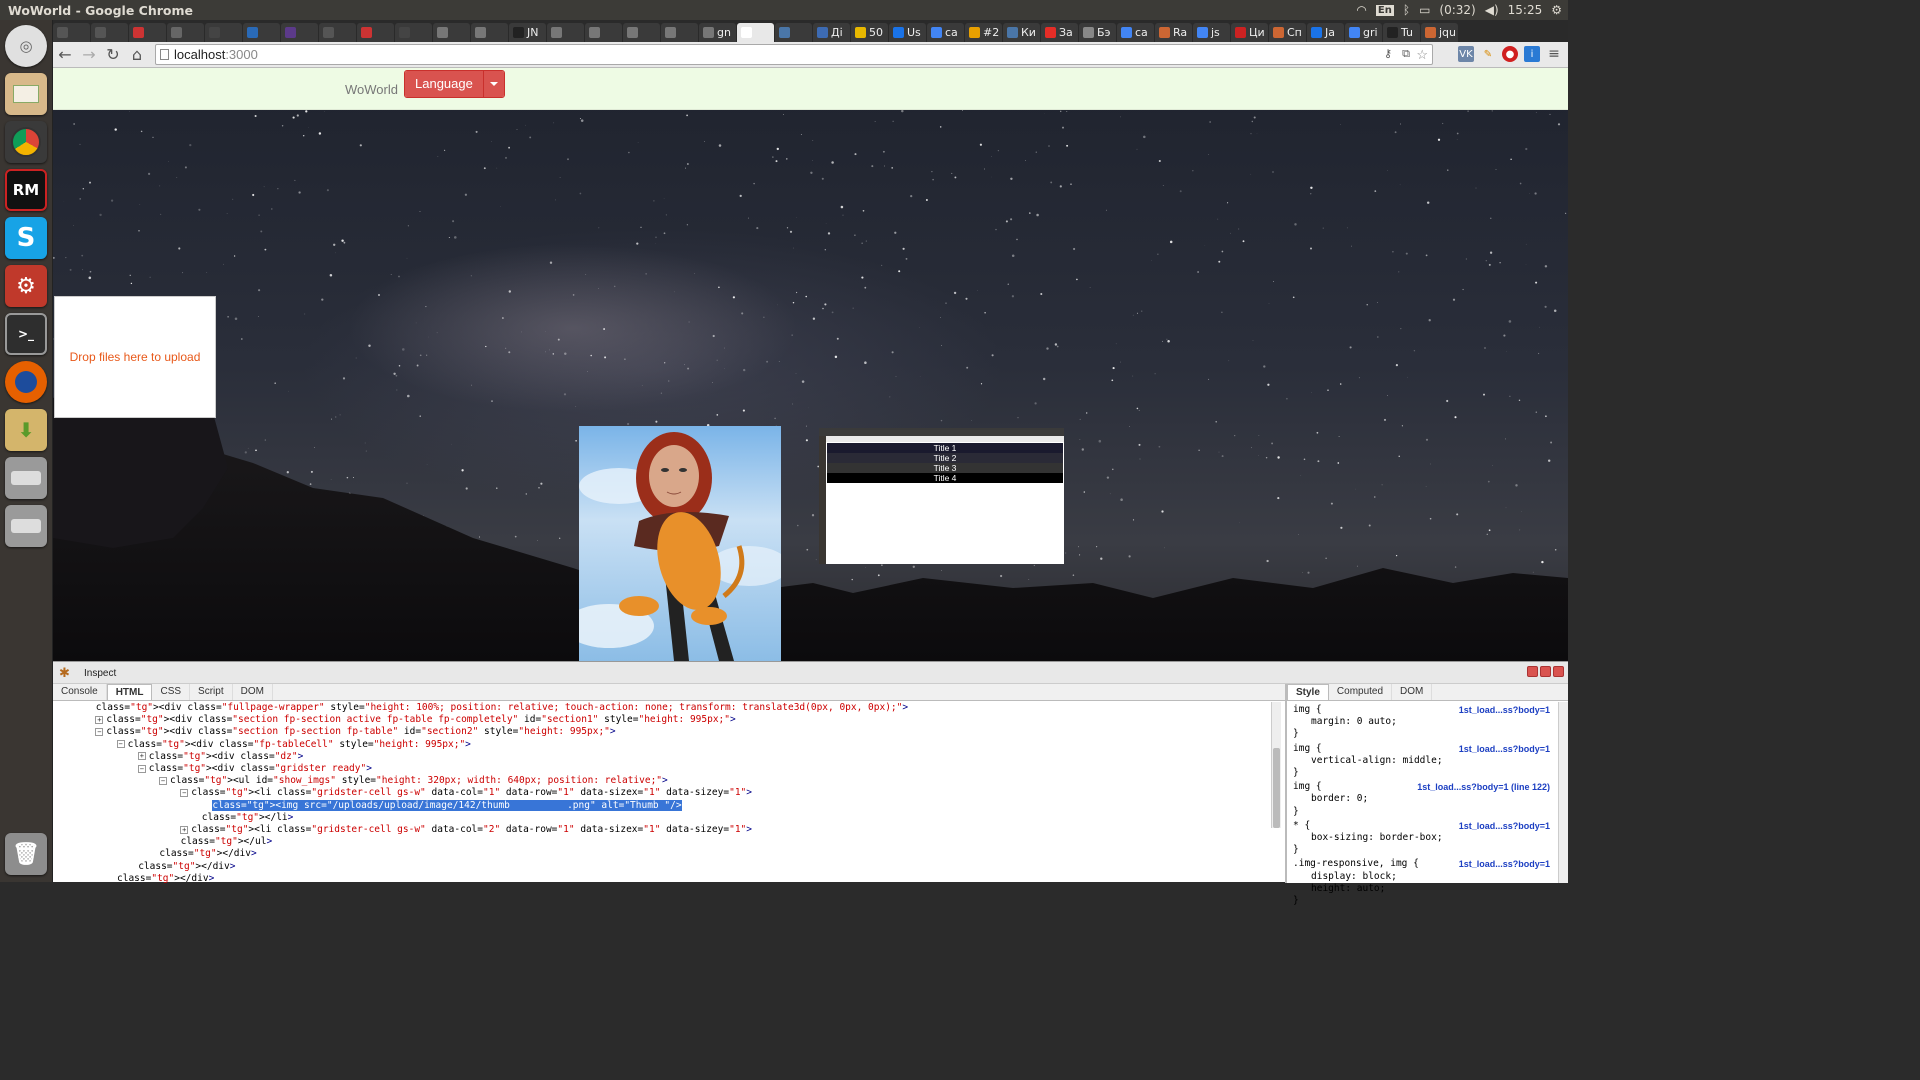 This screenshot has width=1920, height=1080. I want to click on browser-tab: Сп, so click(1287, 32).